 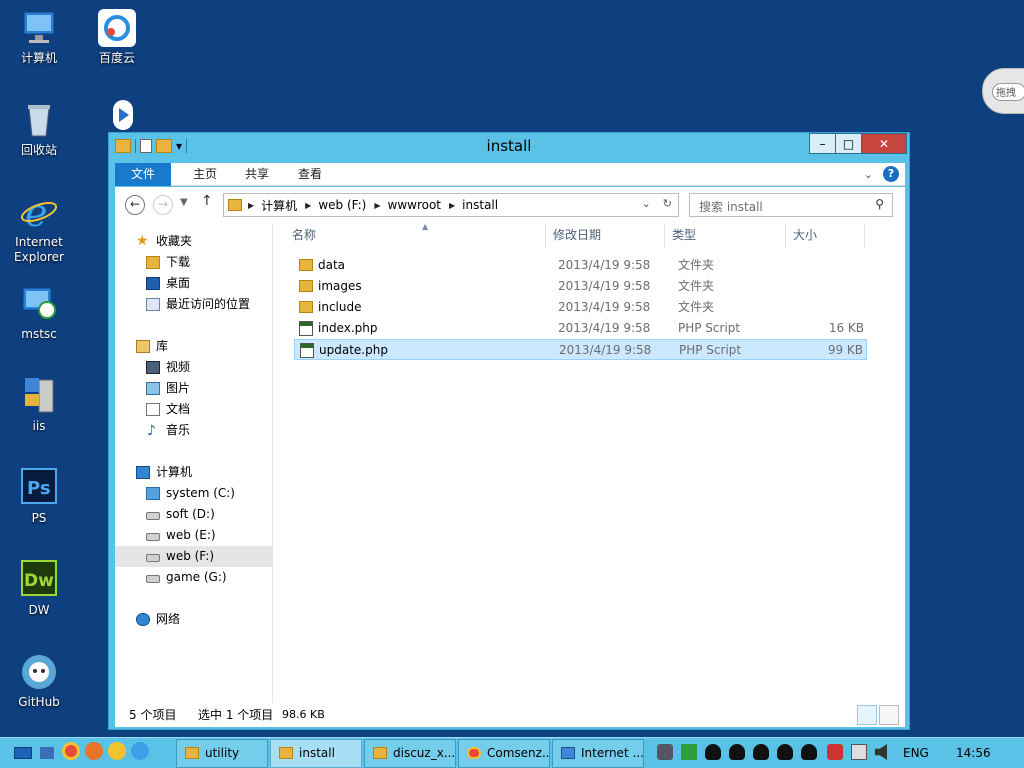 I want to click on nav-item-videos: 视频, so click(x=194, y=367).